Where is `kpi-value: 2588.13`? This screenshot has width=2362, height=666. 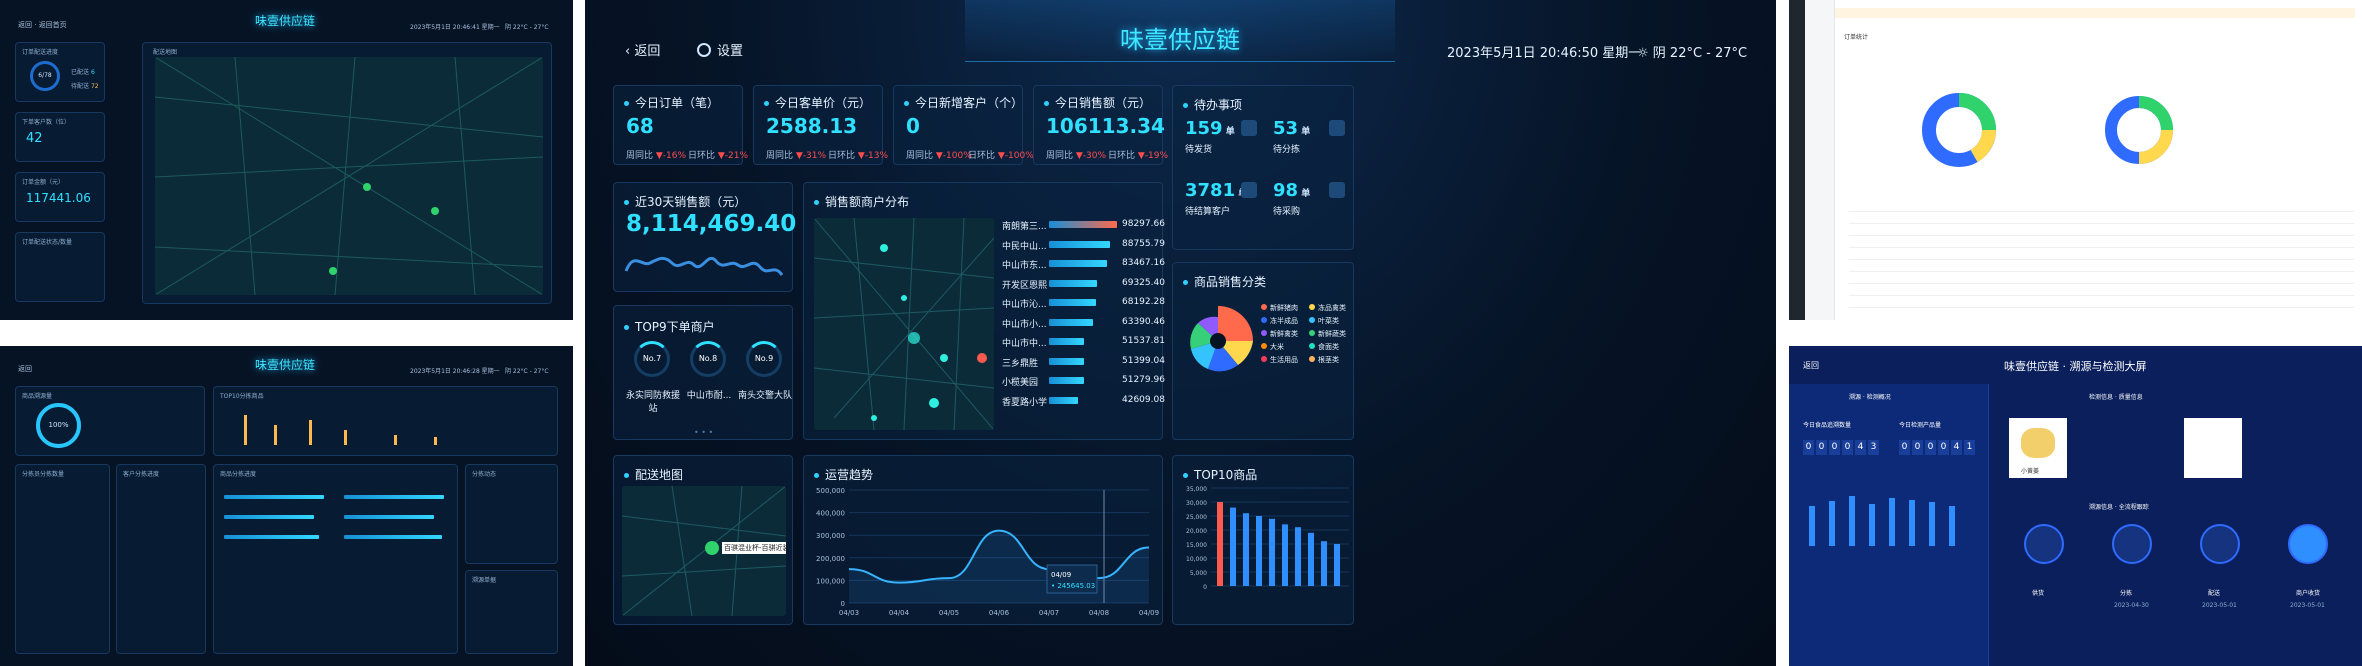
kpi-value: 2588.13 is located at coordinates (812, 126).